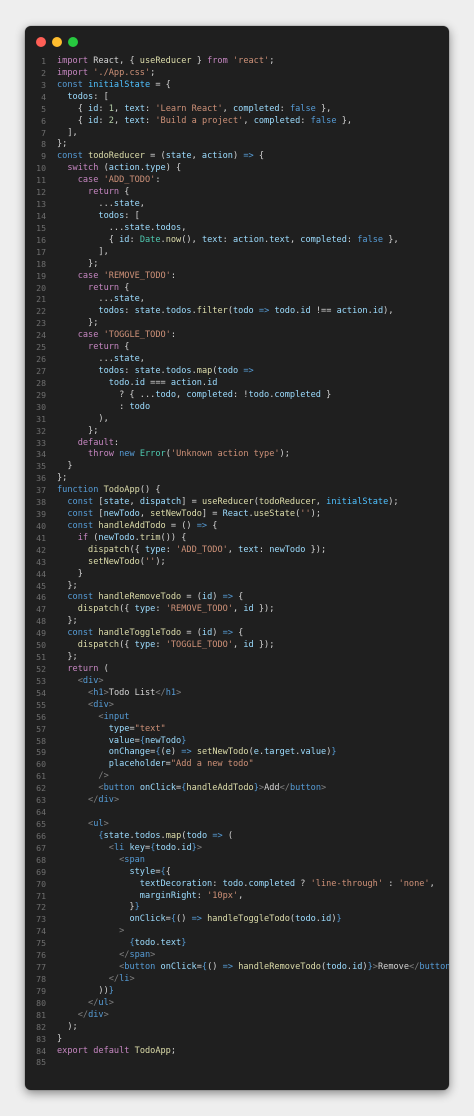 The image size is (474, 1116). I want to click on code-line: 18 };, so click(237, 265).